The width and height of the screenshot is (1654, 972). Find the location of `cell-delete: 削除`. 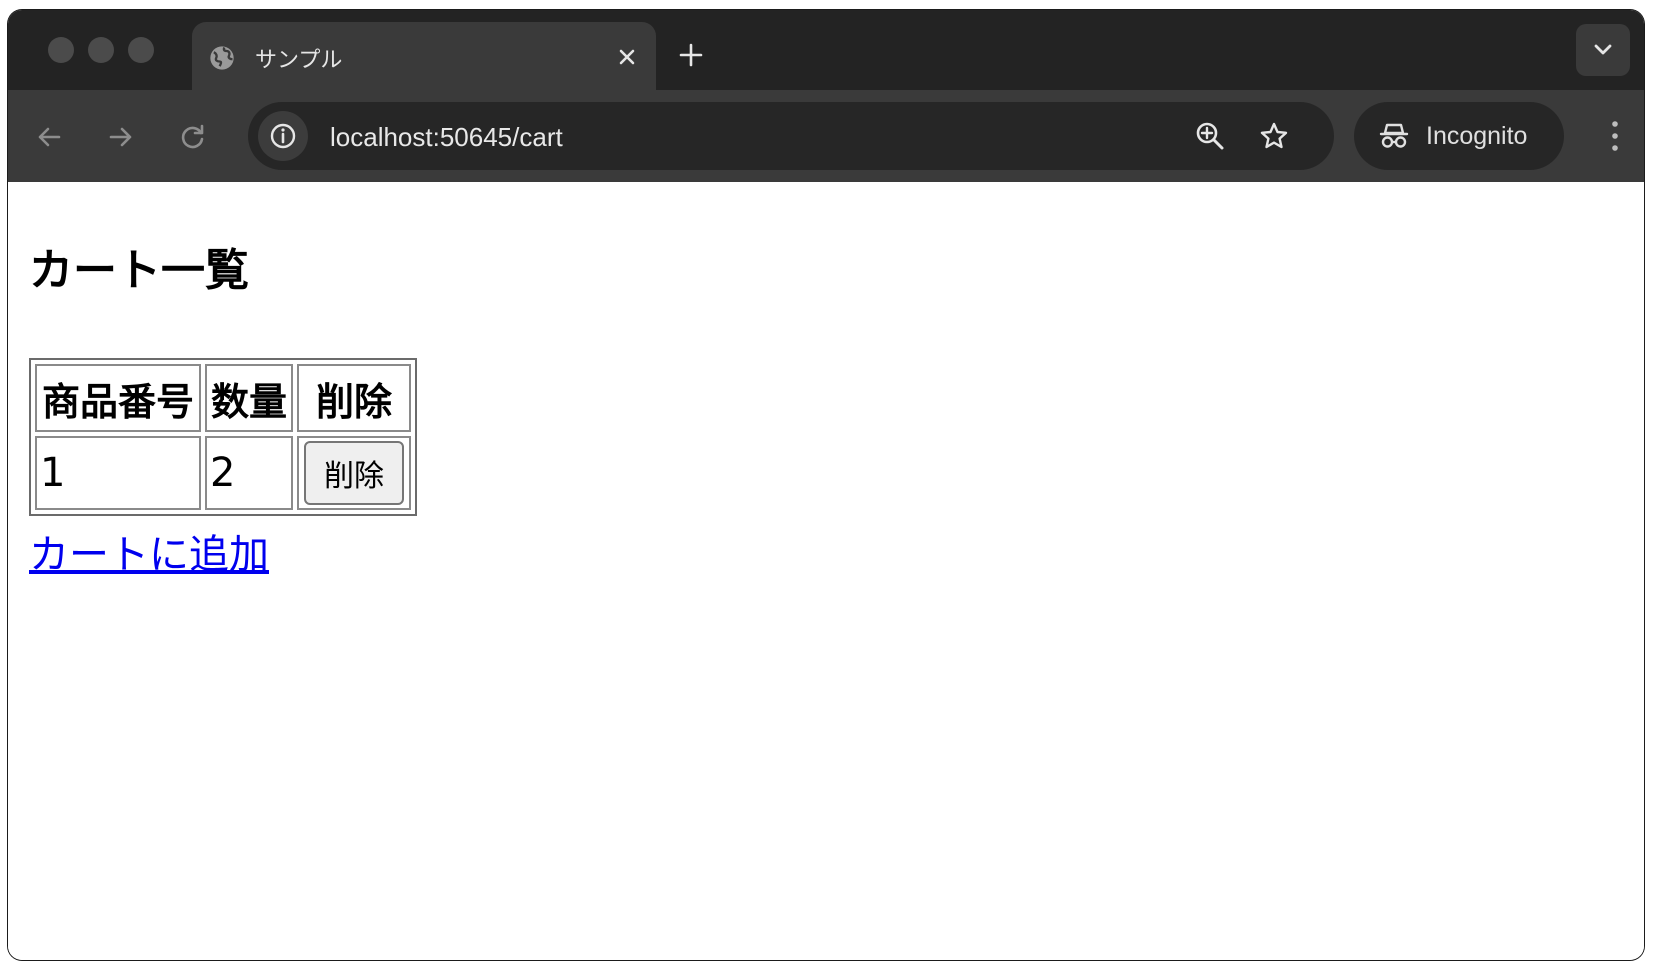

cell-delete: 削除 is located at coordinates (354, 473).